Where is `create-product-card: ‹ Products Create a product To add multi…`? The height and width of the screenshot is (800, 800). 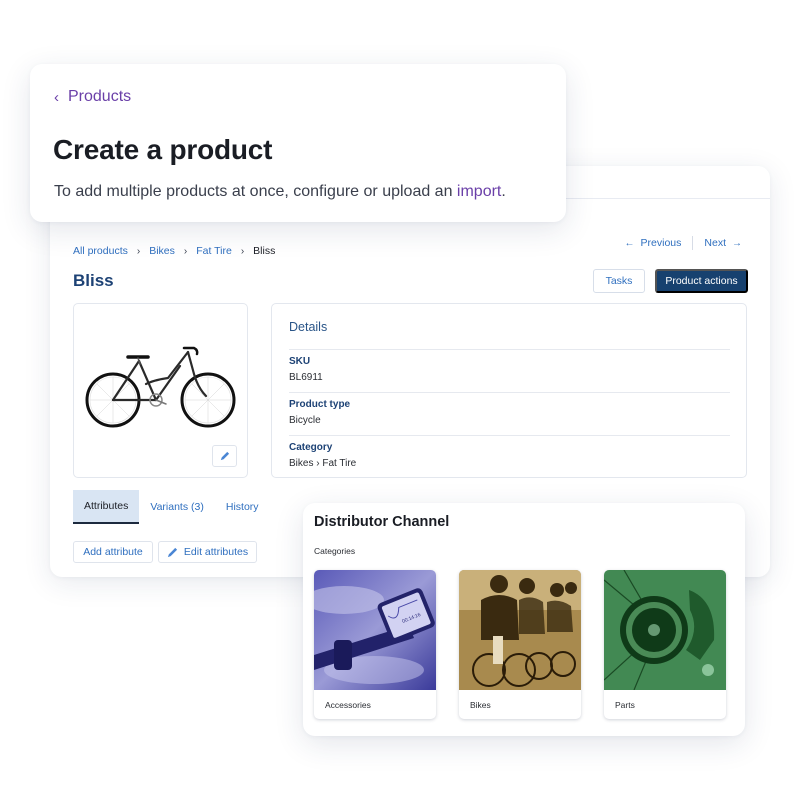
create-product-card: ‹ Products Create a product To add multi… is located at coordinates (298, 143).